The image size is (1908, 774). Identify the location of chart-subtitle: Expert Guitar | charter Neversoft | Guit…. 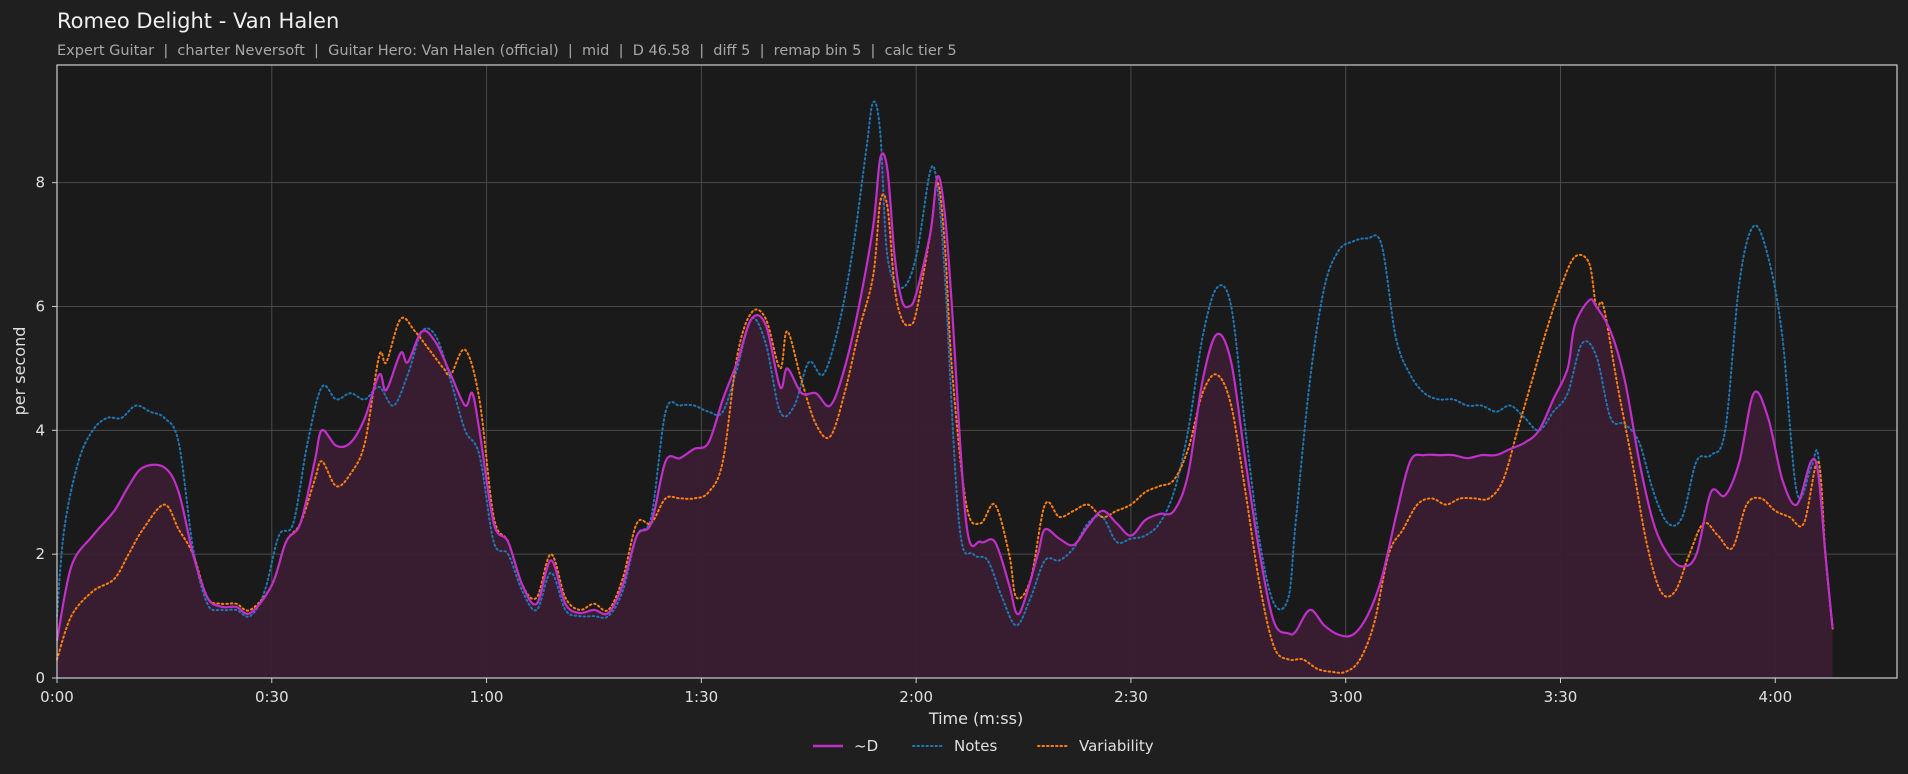
(507, 51).